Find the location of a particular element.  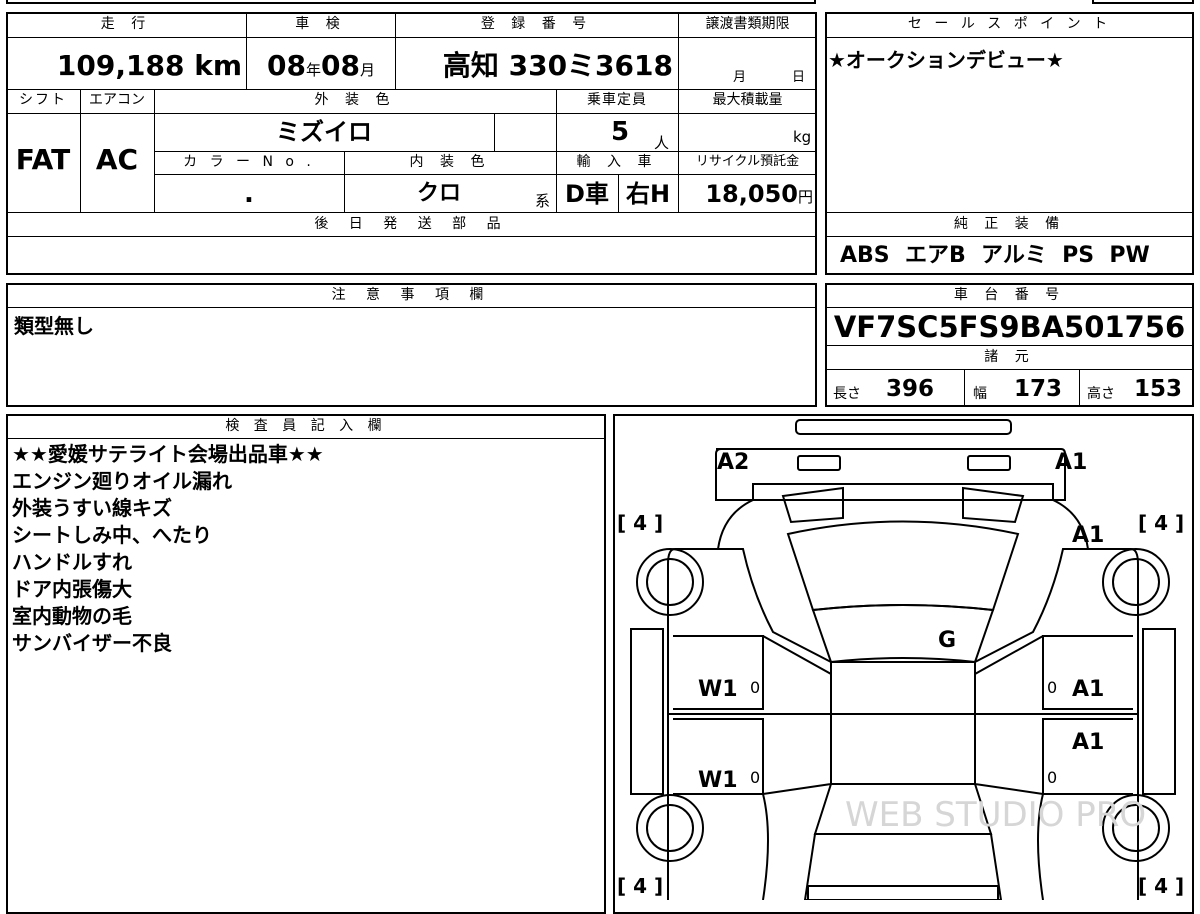

rear-bumper is located at coordinates (903, 892).